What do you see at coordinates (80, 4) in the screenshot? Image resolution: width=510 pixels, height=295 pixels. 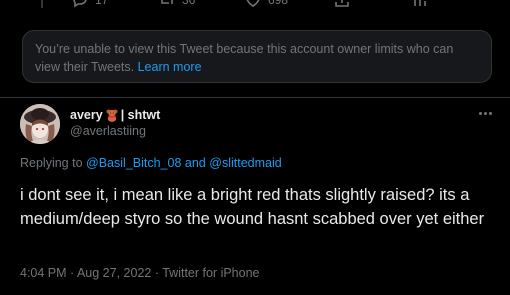 I see `reply-icon` at bounding box center [80, 4].